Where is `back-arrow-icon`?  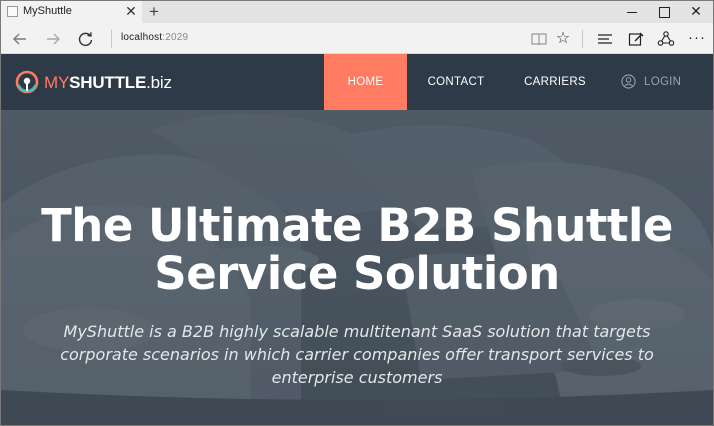
back-arrow-icon is located at coordinates (20, 39).